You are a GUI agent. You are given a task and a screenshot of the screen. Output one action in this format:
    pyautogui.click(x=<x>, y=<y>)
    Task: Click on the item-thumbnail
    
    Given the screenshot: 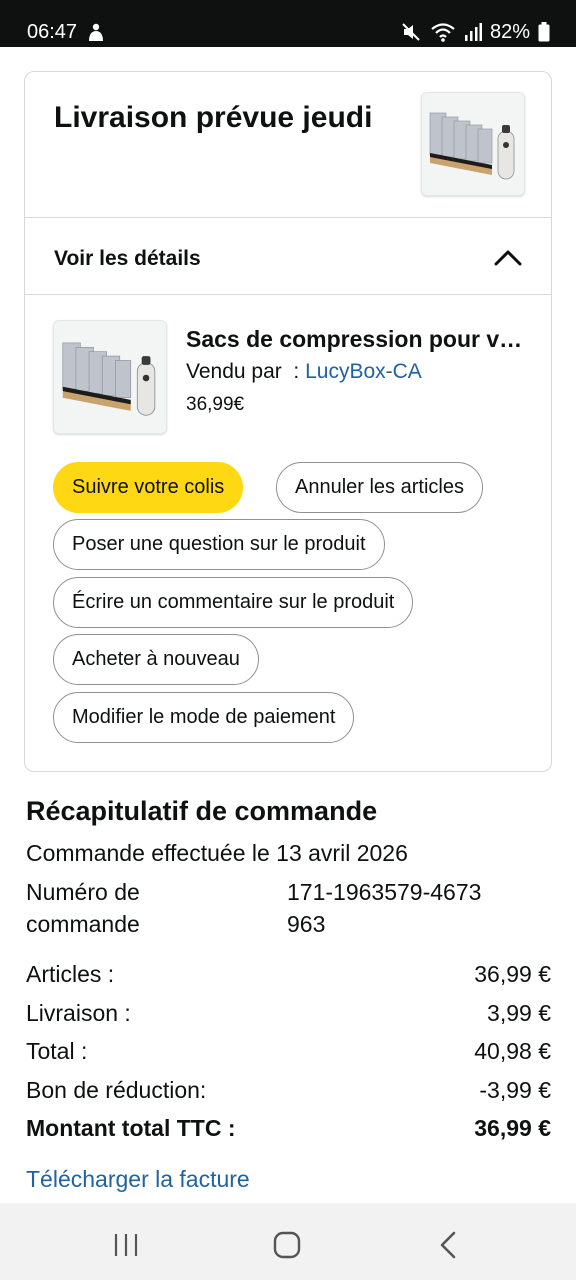 What is the action you would take?
    pyautogui.click(x=110, y=377)
    